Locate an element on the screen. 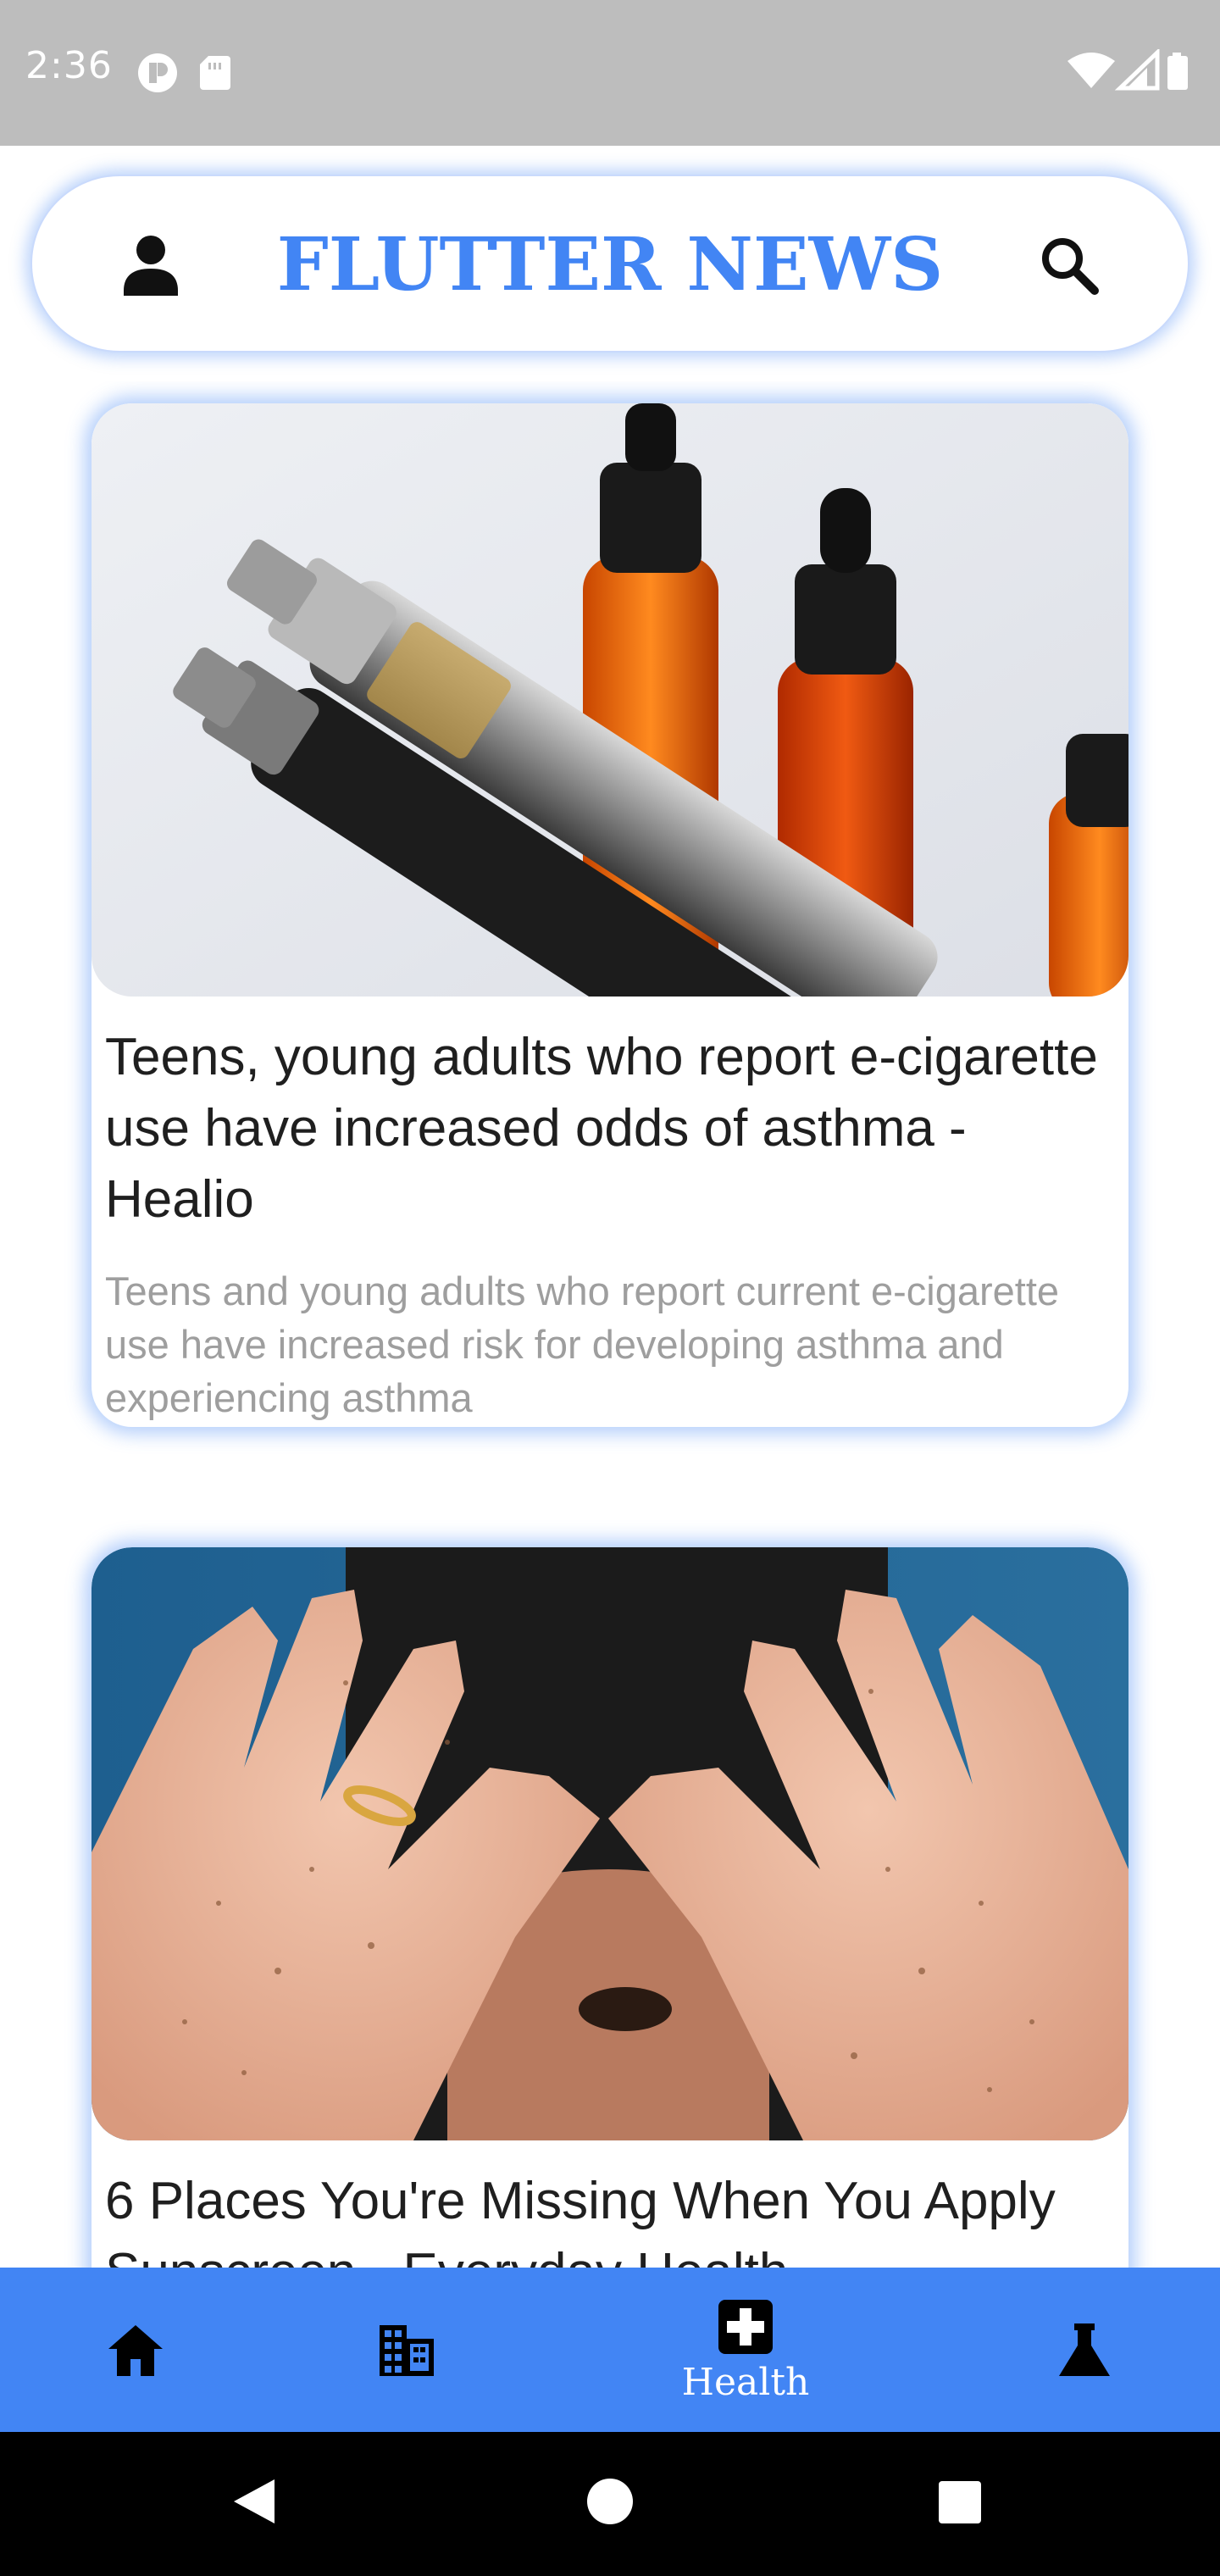  app-title: FLUTTER NEWS is located at coordinates (610, 265).